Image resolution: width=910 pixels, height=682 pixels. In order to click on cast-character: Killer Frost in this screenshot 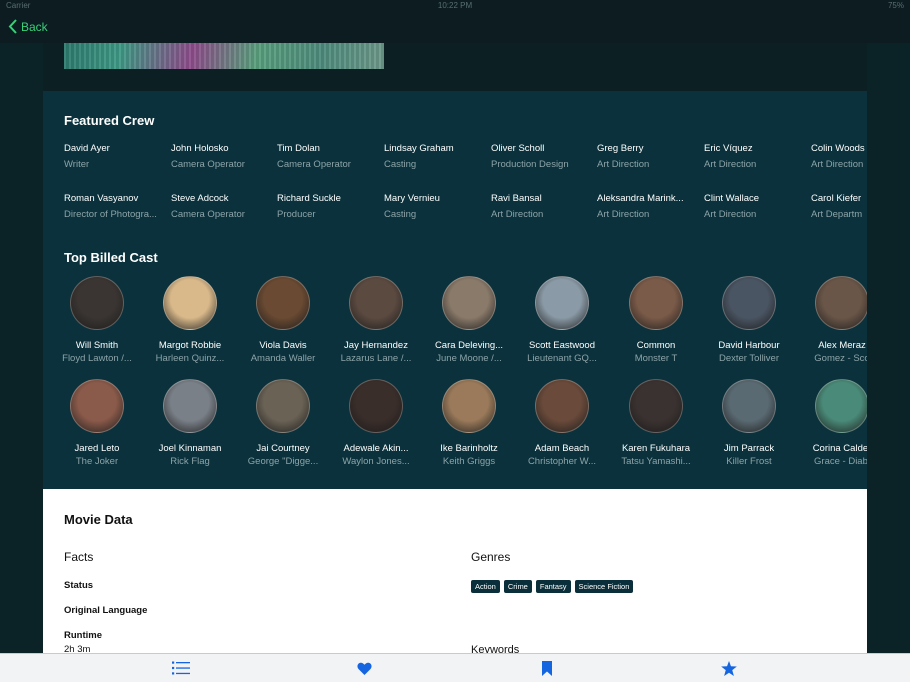, I will do `click(749, 461)`.